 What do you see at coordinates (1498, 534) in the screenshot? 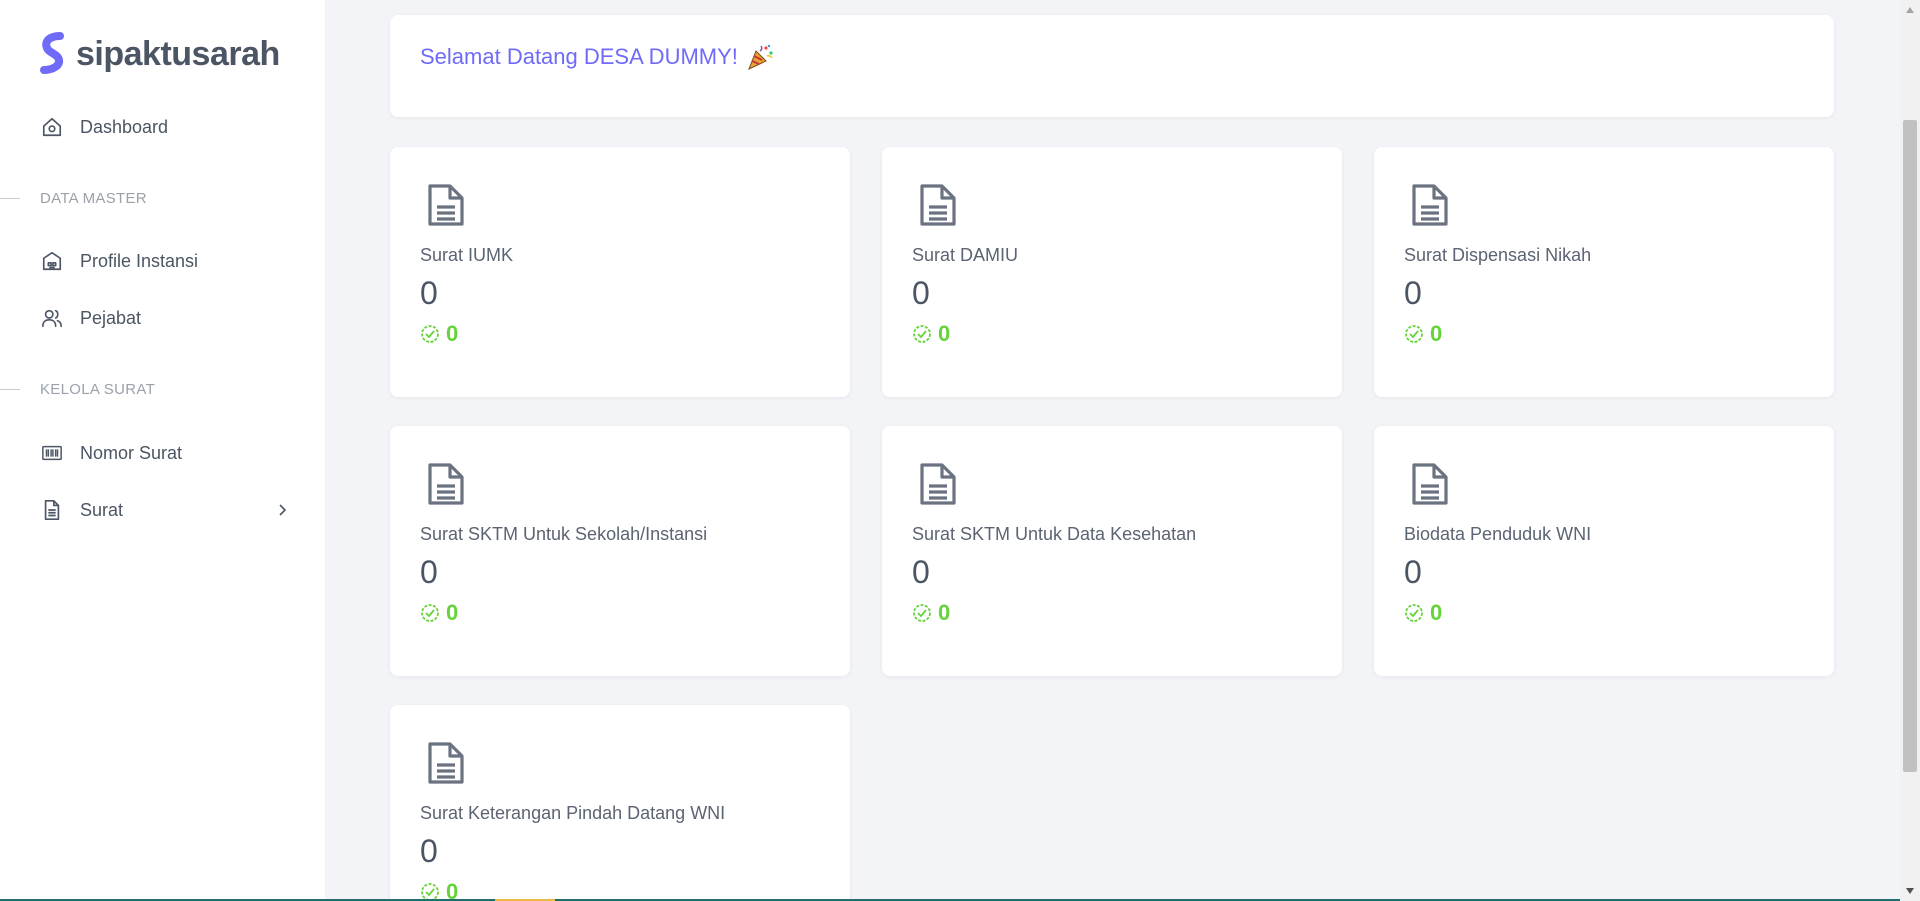
I see `card-title: Biodata Penduduk WNI` at bounding box center [1498, 534].